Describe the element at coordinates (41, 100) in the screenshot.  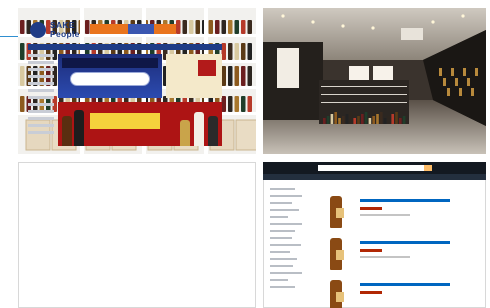
I see `category-sidebar` at that location.